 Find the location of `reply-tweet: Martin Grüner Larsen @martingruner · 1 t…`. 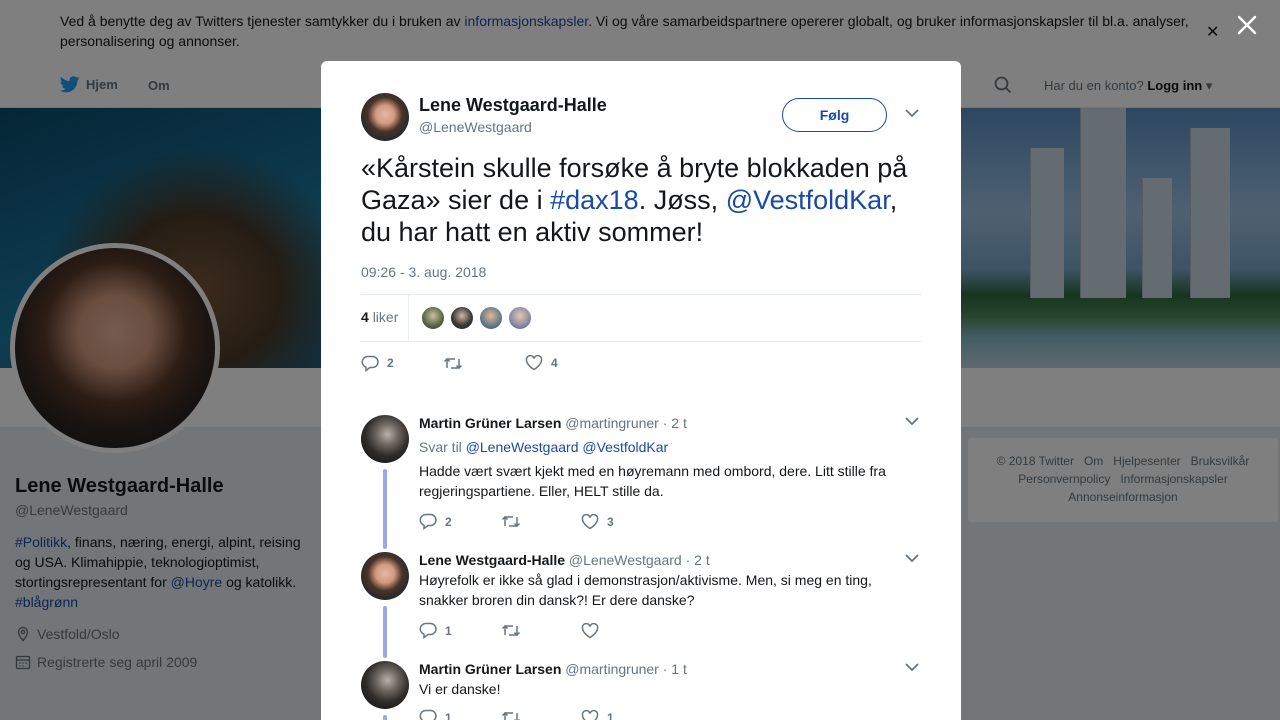

reply-tweet: Martin Grüner Larsen @martingruner · 1 t… is located at coordinates (641, 690).